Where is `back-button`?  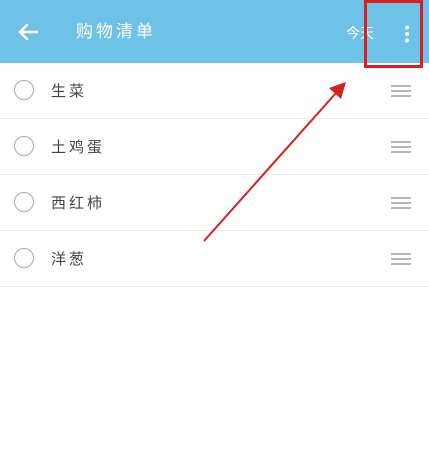
back-button is located at coordinates (28, 32).